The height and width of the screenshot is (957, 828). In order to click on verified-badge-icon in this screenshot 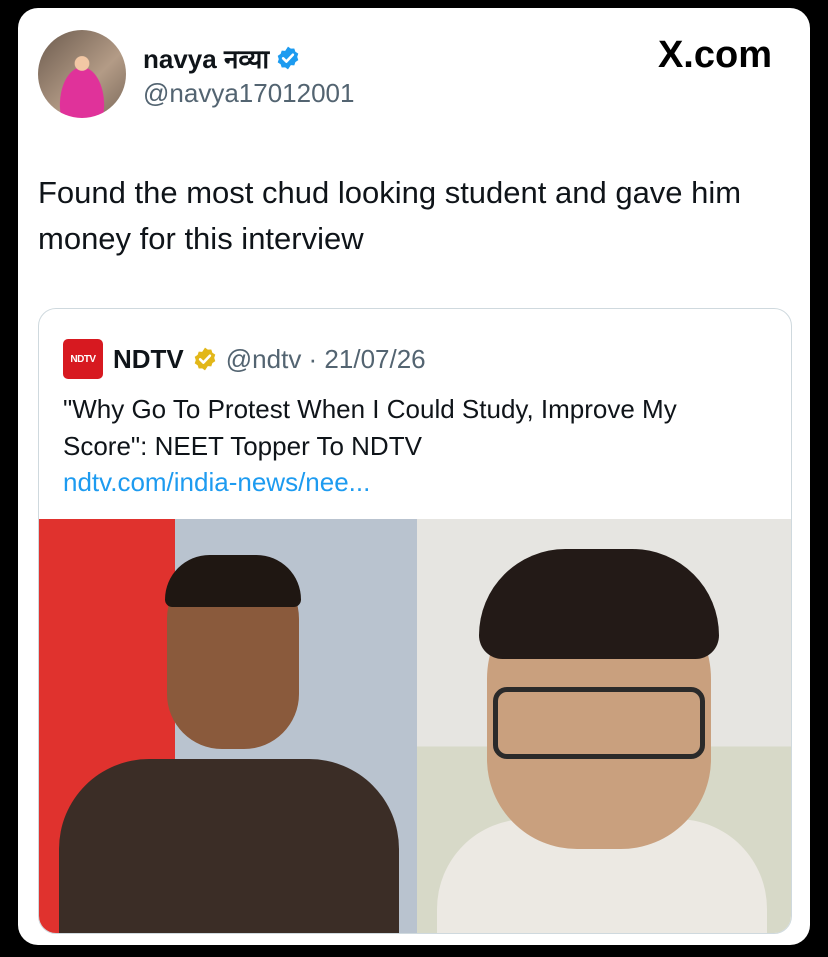, I will do `click(288, 58)`.